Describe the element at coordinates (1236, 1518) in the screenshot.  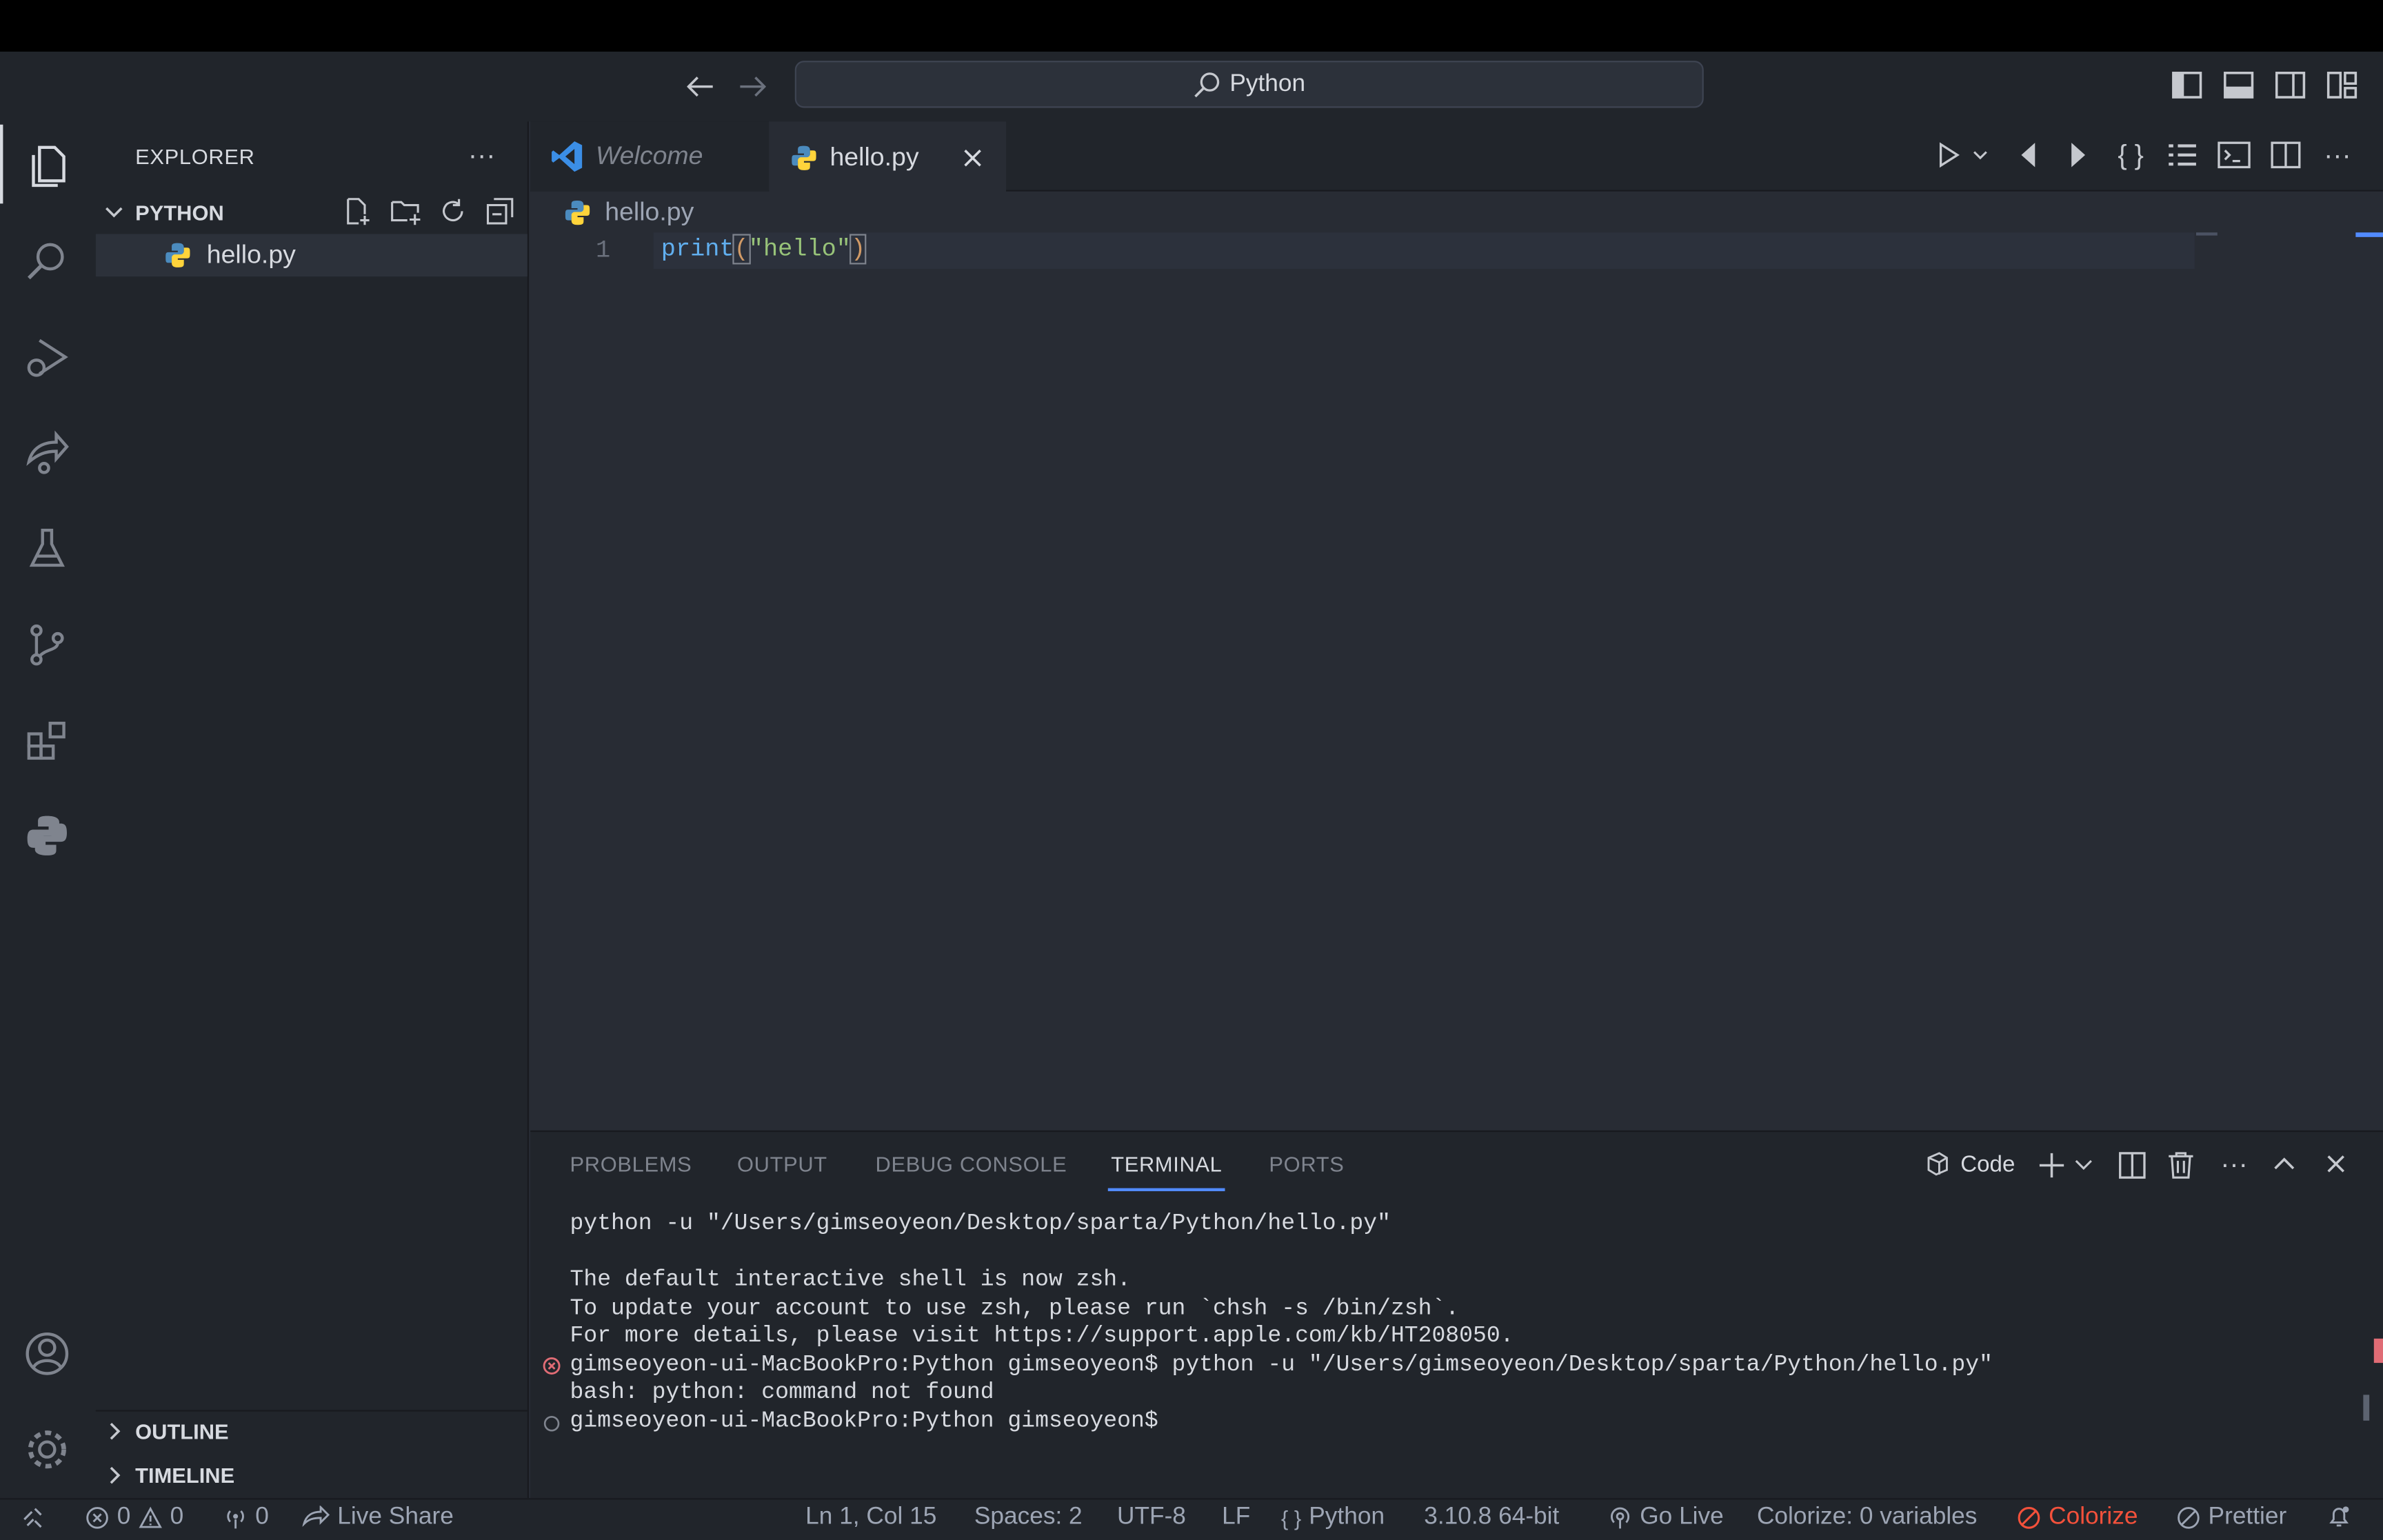
I see `end-of-line: LF` at that location.